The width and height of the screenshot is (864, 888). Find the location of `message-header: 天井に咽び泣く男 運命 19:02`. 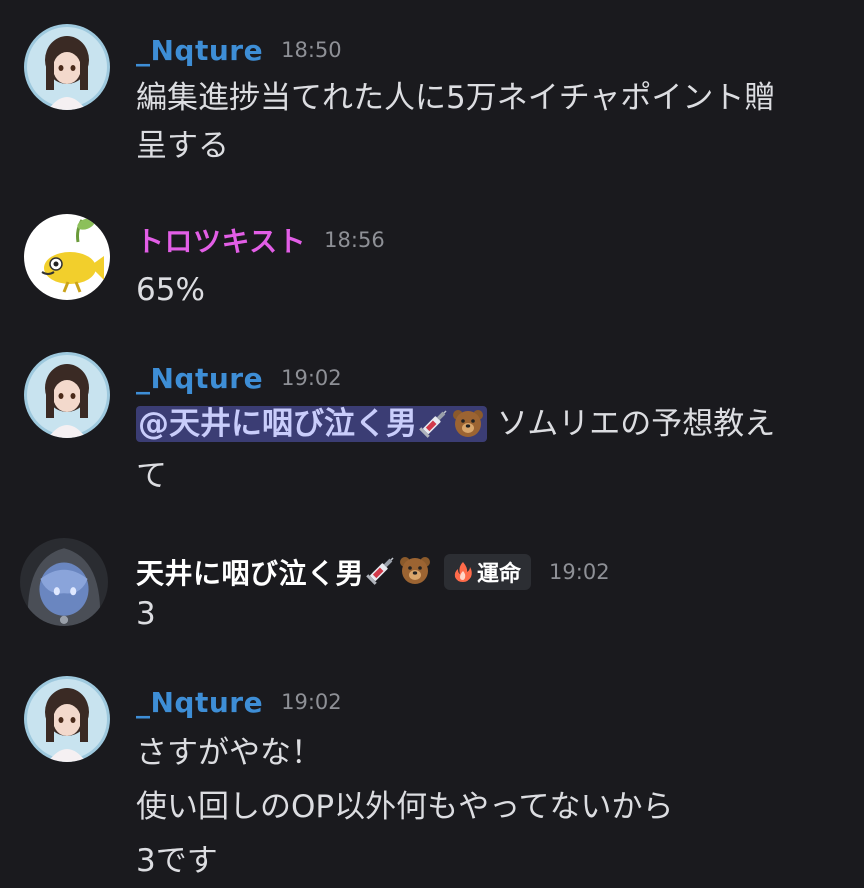

message-header: 天井に咽び泣く男 運命 19:02 is located at coordinates (373, 572).